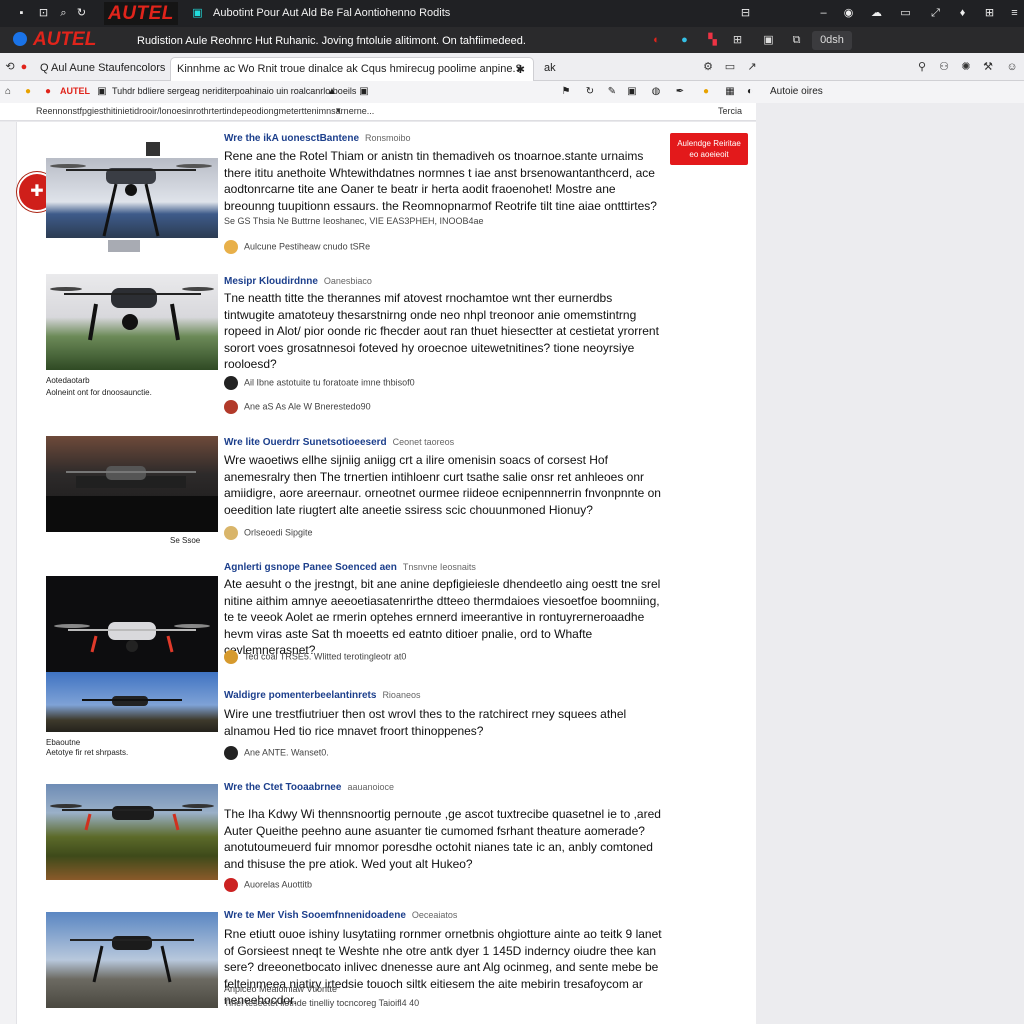 This screenshot has width=1024, height=1024. I want to click on post-title: Waldigre pomenterbeelantinrets Rioaneos, so click(322, 695).